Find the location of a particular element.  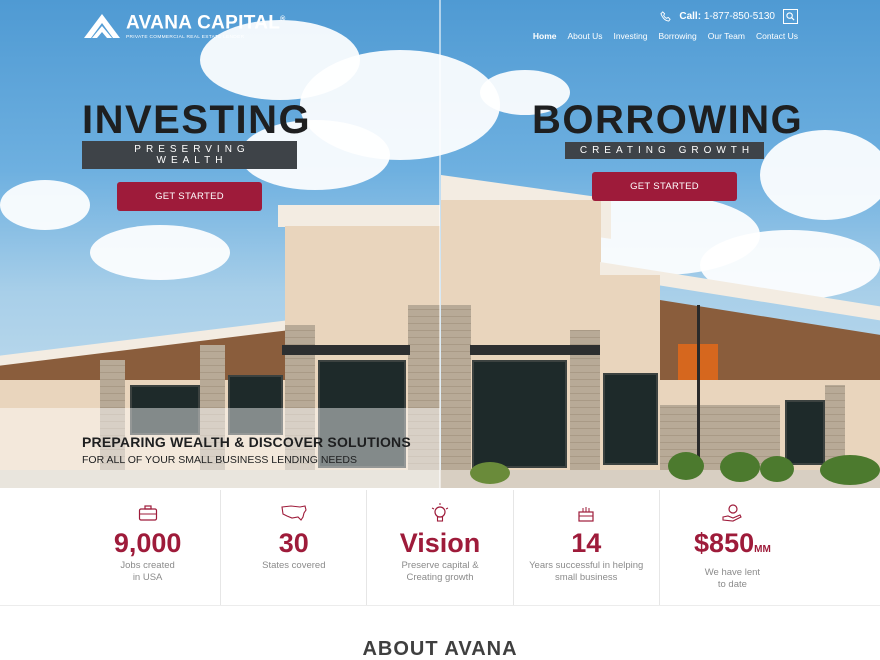

nav-contact-us: Contact Us is located at coordinates (777, 36).